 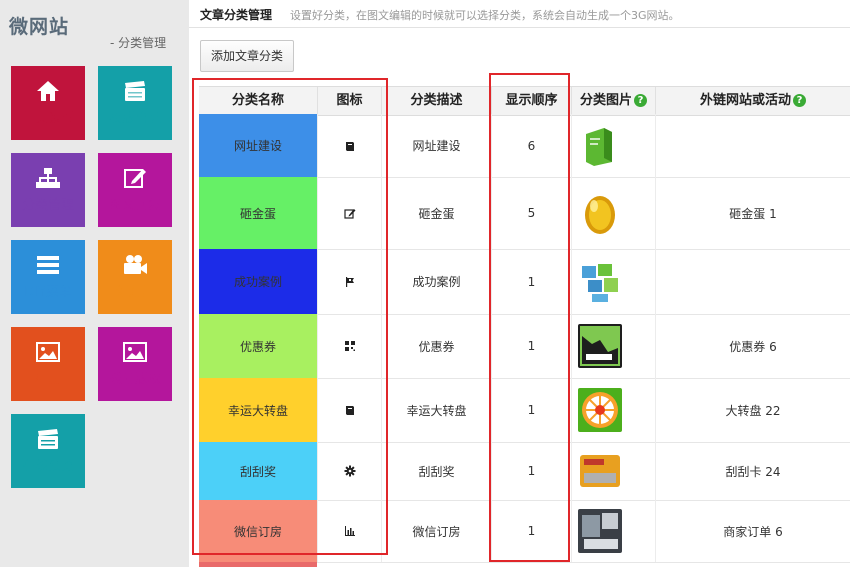 What do you see at coordinates (47, 466) in the screenshot?
I see `tile-label: 在线预览` at bounding box center [47, 466].